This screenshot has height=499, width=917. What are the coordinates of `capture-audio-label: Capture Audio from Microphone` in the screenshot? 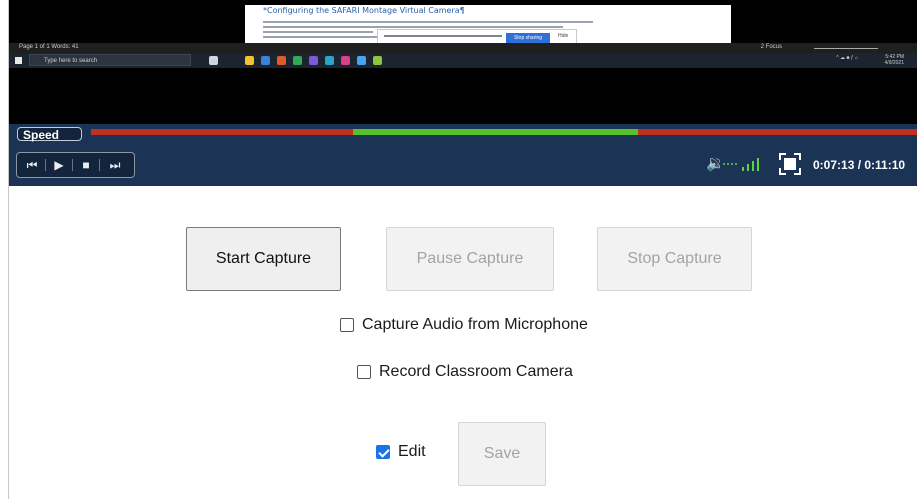 It's located at (475, 324).